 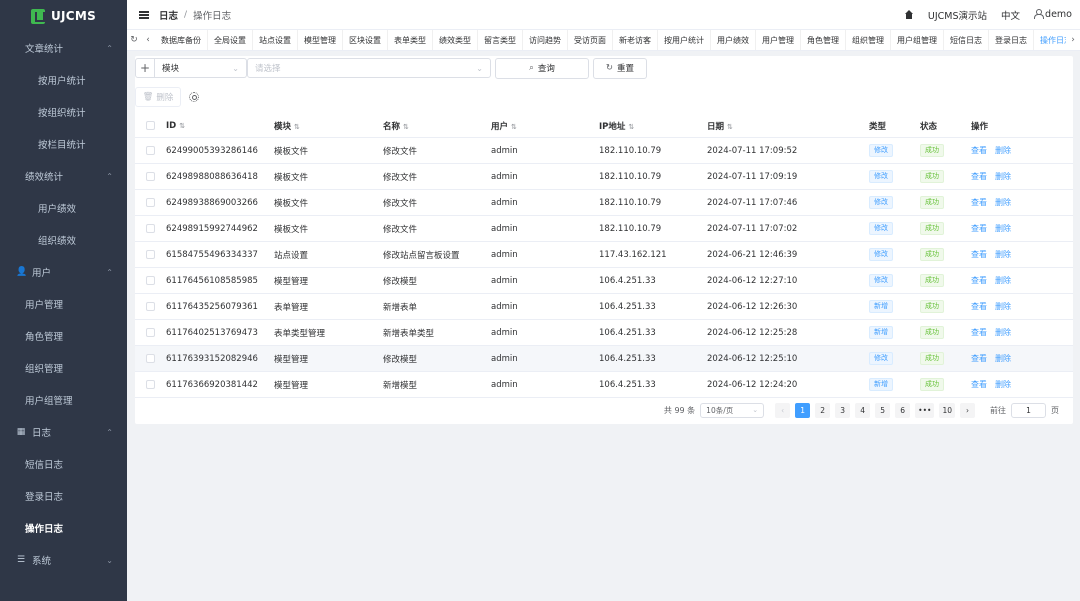 I want to click on reset-button: ↻ 重置, so click(x=620, y=68).